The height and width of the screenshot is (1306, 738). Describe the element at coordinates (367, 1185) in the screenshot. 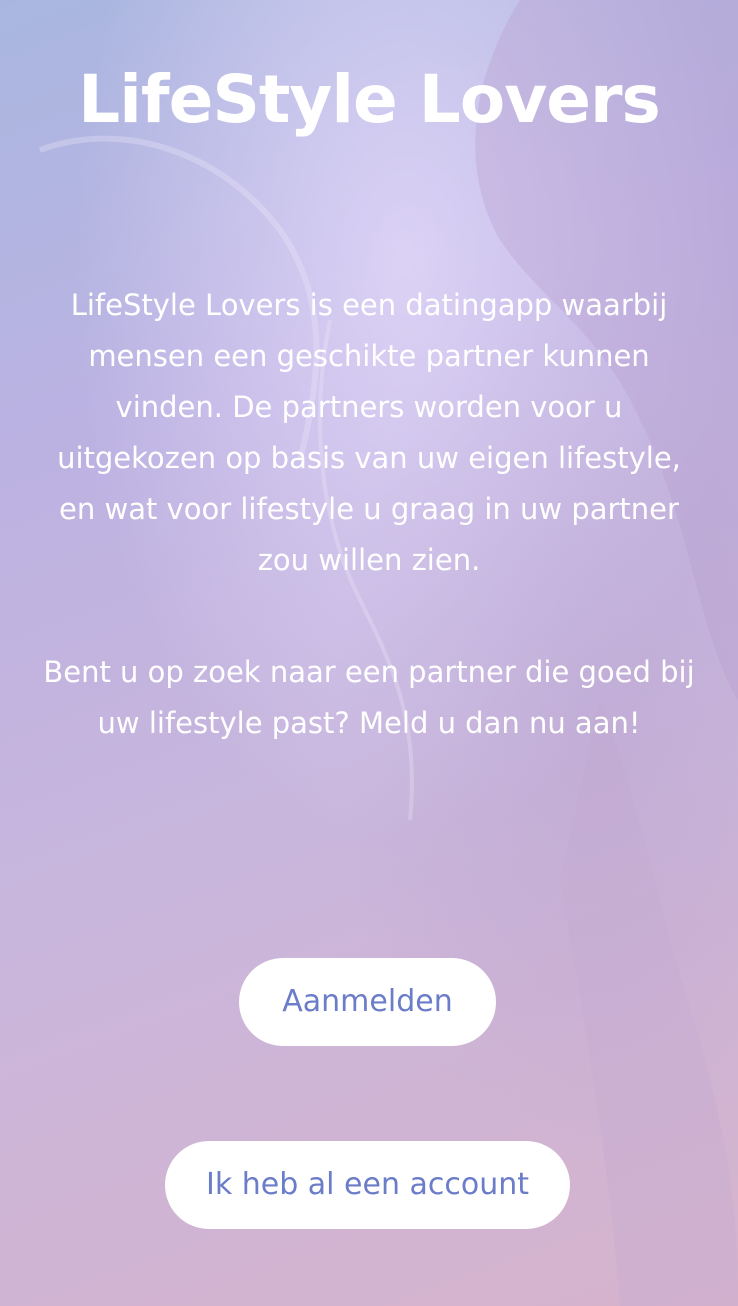

I see `login-button: Ik heb al een account` at that location.